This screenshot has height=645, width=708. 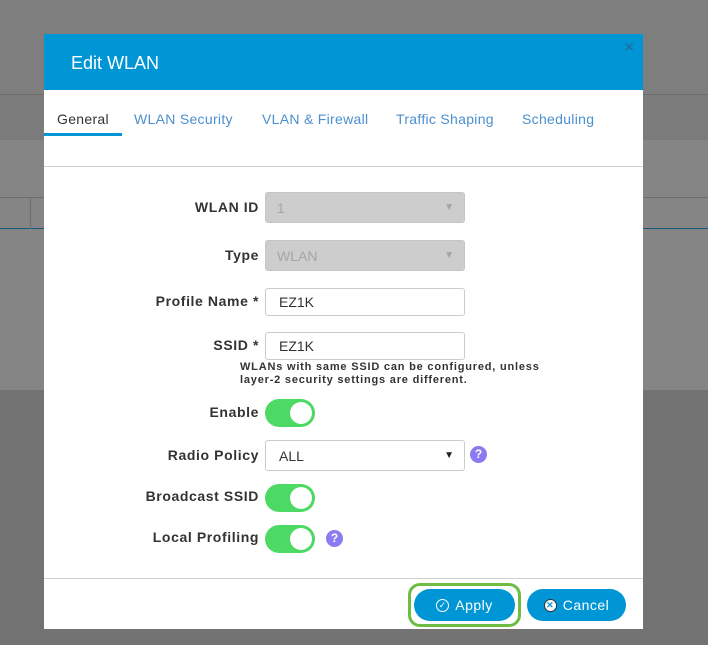 What do you see at coordinates (205, 537) in the screenshot?
I see `local-profiling-label: Local Profiling` at bounding box center [205, 537].